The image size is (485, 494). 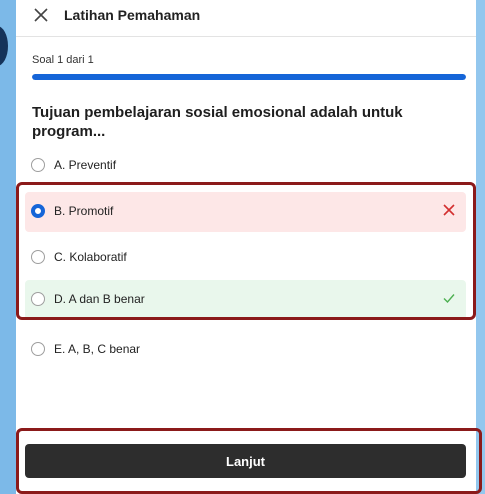 I want to click on option-label: E. A, B, C benar, so click(x=97, y=349).